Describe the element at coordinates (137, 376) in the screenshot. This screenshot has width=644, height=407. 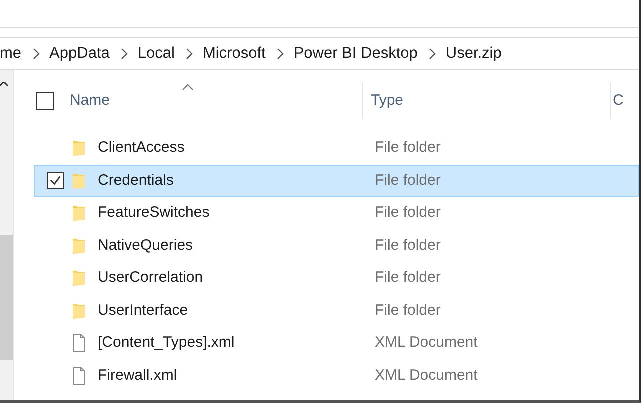
I see `file-name: Firewall.xml` at that location.